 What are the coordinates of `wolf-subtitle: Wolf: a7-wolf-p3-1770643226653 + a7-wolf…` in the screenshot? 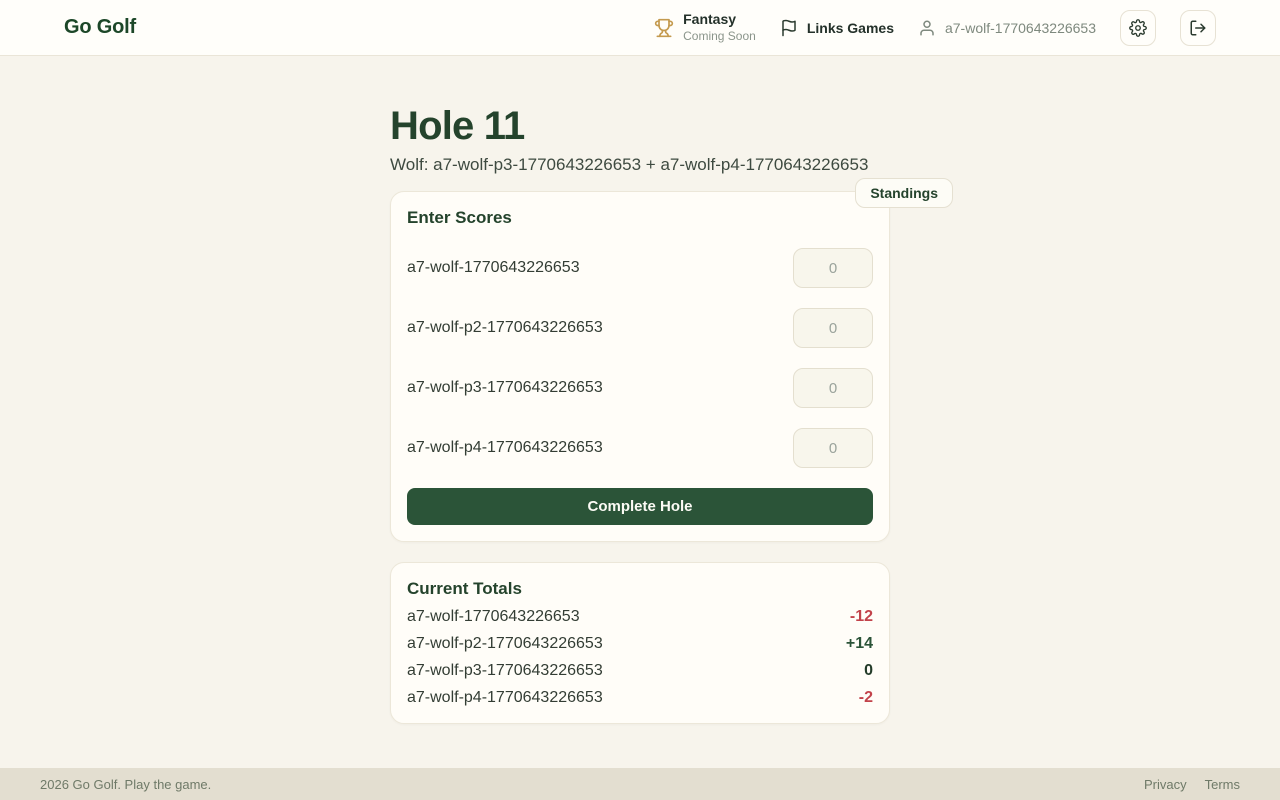 It's located at (629, 164).